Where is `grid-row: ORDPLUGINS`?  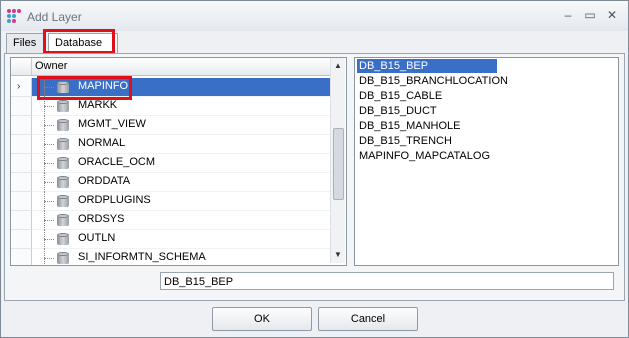 grid-row: ORDPLUGINS is located at coordinates (171, 201).